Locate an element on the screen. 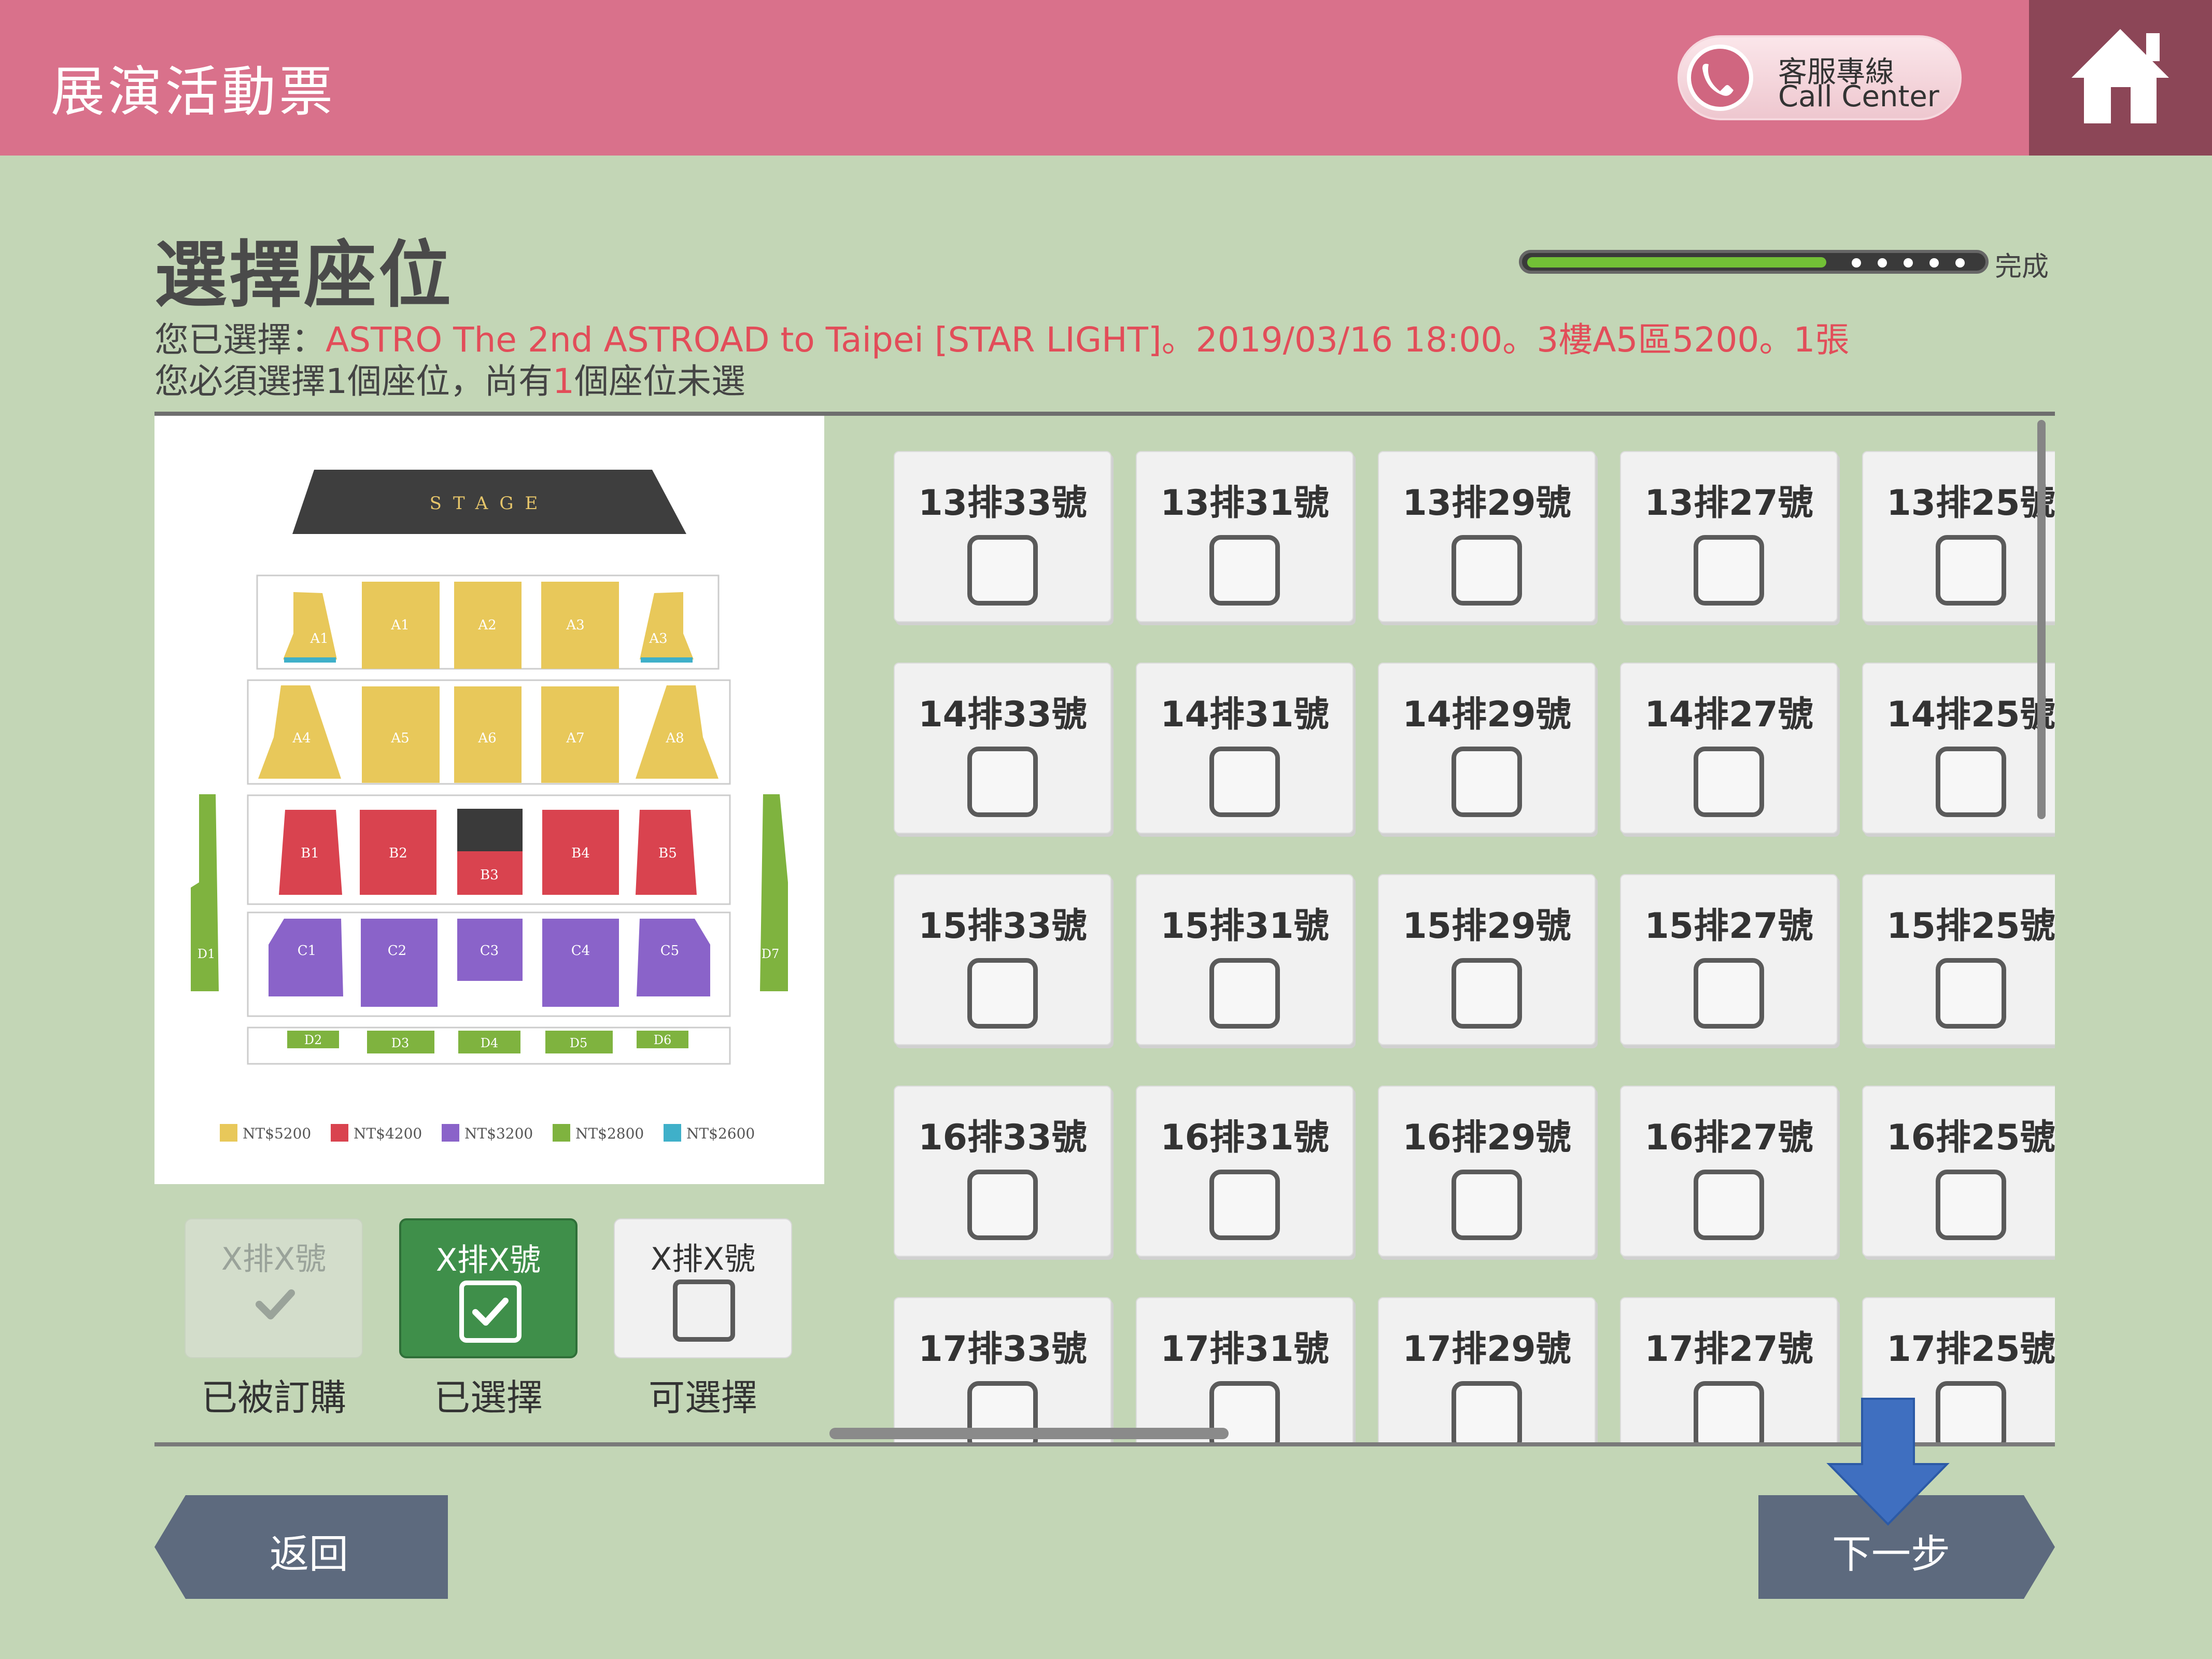 The image size is (2212, 1659). svg-text: C5 is located at coordinates (669, 951).